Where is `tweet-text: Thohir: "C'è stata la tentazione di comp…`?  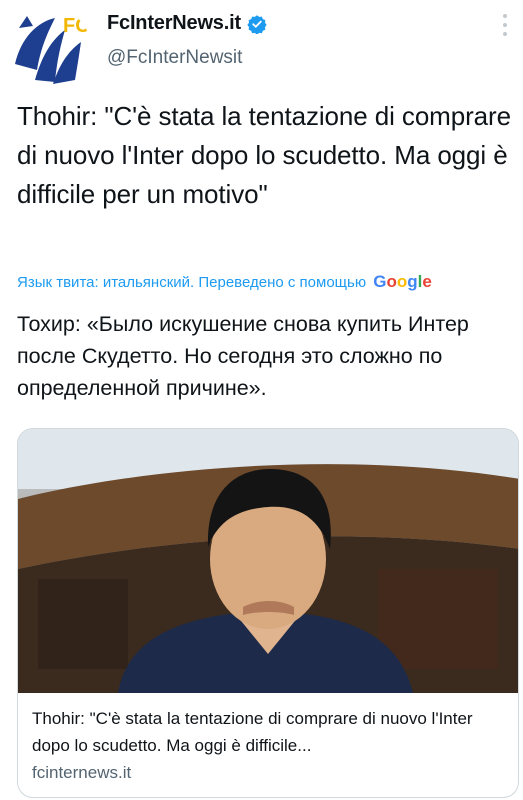 tweet-text: Thohir: "C'è stata la tentazione di comp… is located at coordinates (264, 155).